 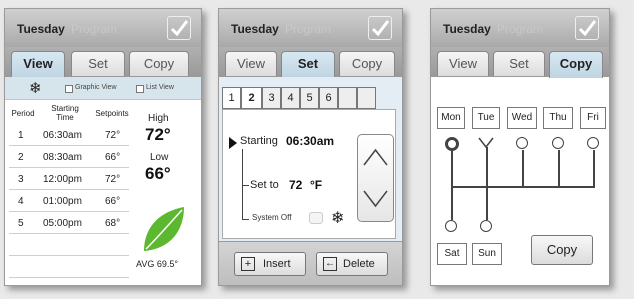 What do you see at coordinates (69, 135) in the screenshot?
I see `table-row: 1 06:30am 72°` at bounding box center [69, 135].